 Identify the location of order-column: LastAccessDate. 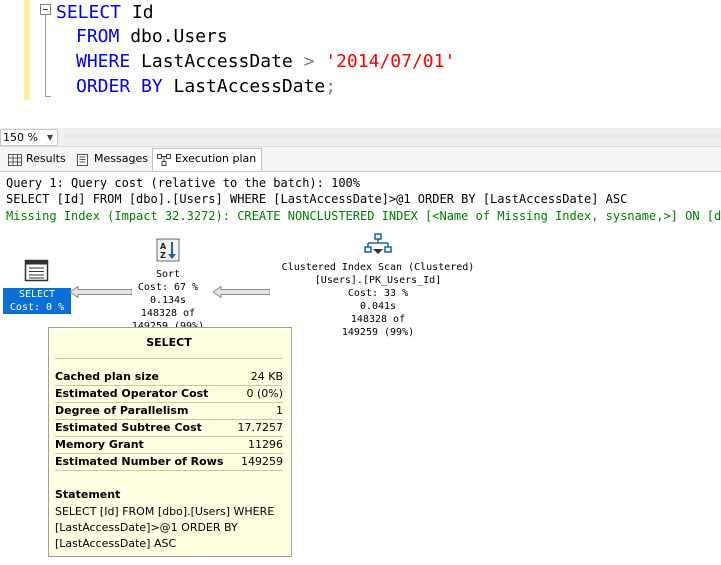
(244, 86).